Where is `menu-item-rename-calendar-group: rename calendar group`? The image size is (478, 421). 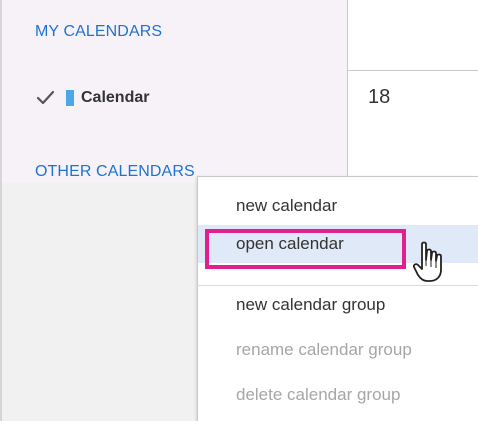 menu-item-rename-calendar-group: rename calendar group is located at coordinates (324, 349).